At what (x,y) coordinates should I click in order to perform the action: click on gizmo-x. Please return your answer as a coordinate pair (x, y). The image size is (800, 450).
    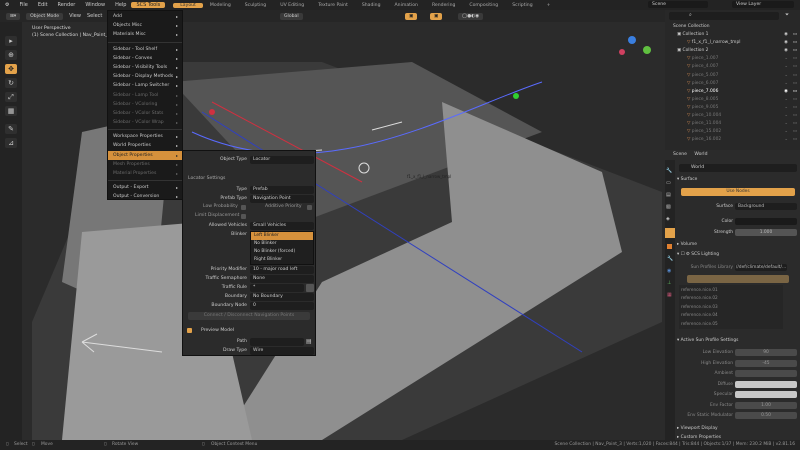
    Looking at the image, I should click on (622, 52).